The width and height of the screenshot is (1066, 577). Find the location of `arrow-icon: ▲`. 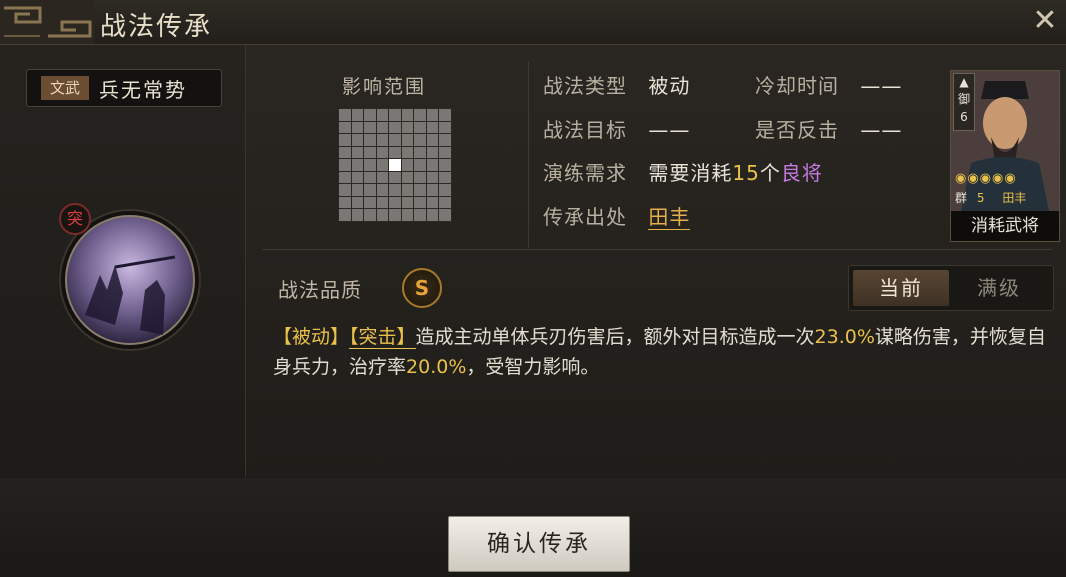

arrow-icon: ▲ is located at coordinates (964, 82).